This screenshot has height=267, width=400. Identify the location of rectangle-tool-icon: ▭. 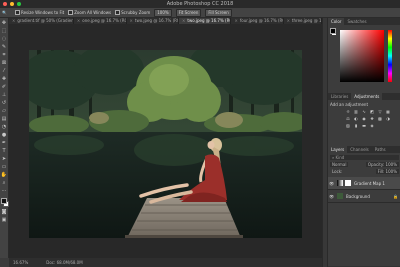
(4, 167).